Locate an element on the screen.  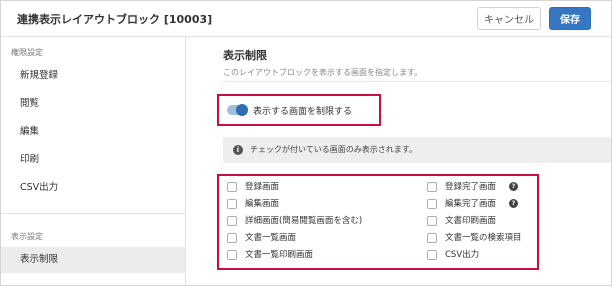
checkbox-document-print-screen: 文書印刷画面 is located at coordinates (481, 222).